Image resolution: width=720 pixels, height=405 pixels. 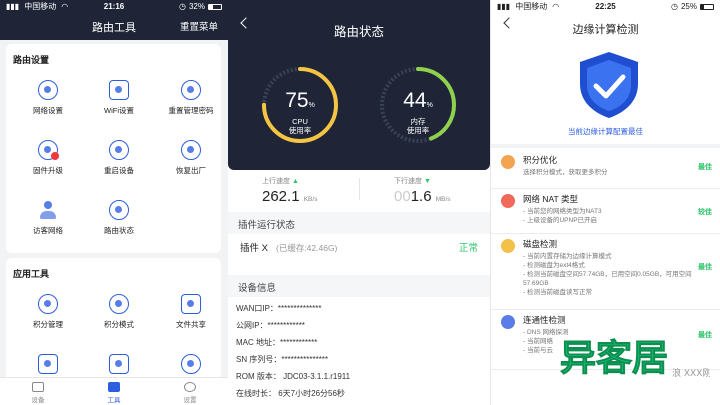 I want to click on check-detail-line: - 检测当前磁盘空间57.74GB，已用空间0.05GB，可用空间57.69GB, so click(x=607, y=279).